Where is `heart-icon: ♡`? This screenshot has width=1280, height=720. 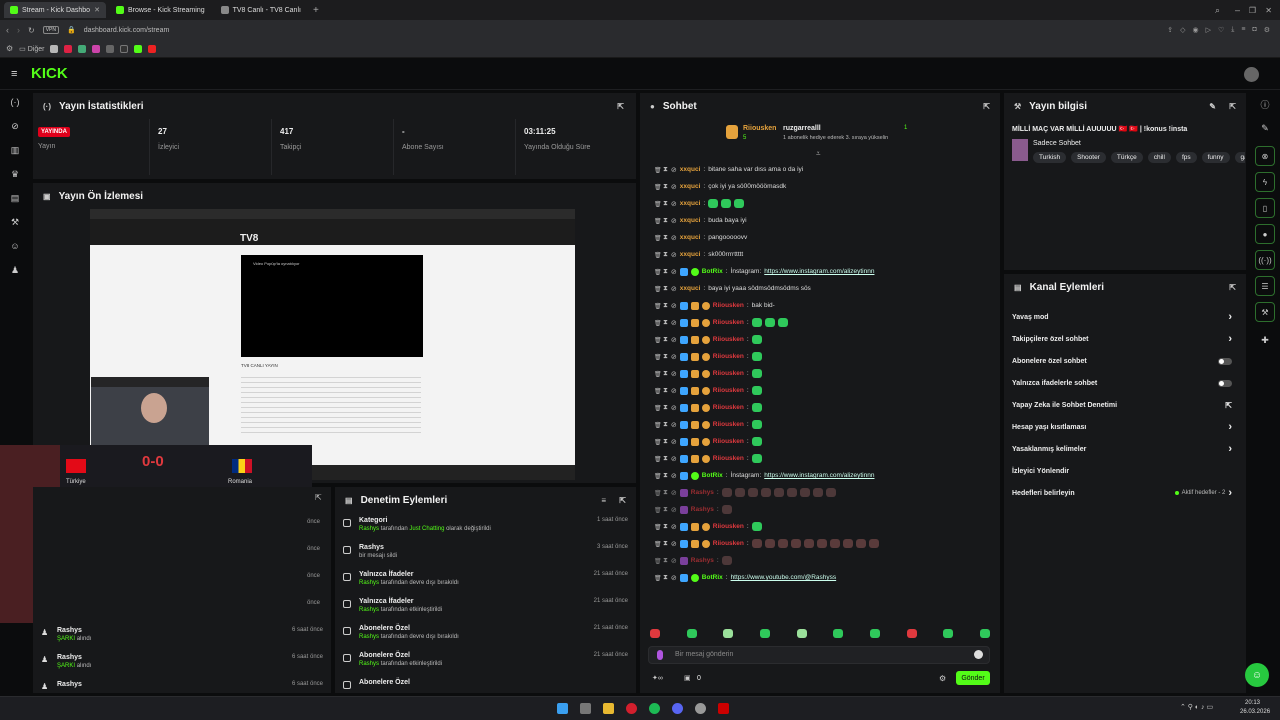 heart-icon: ♡ is located at coordinates (1221, 30).